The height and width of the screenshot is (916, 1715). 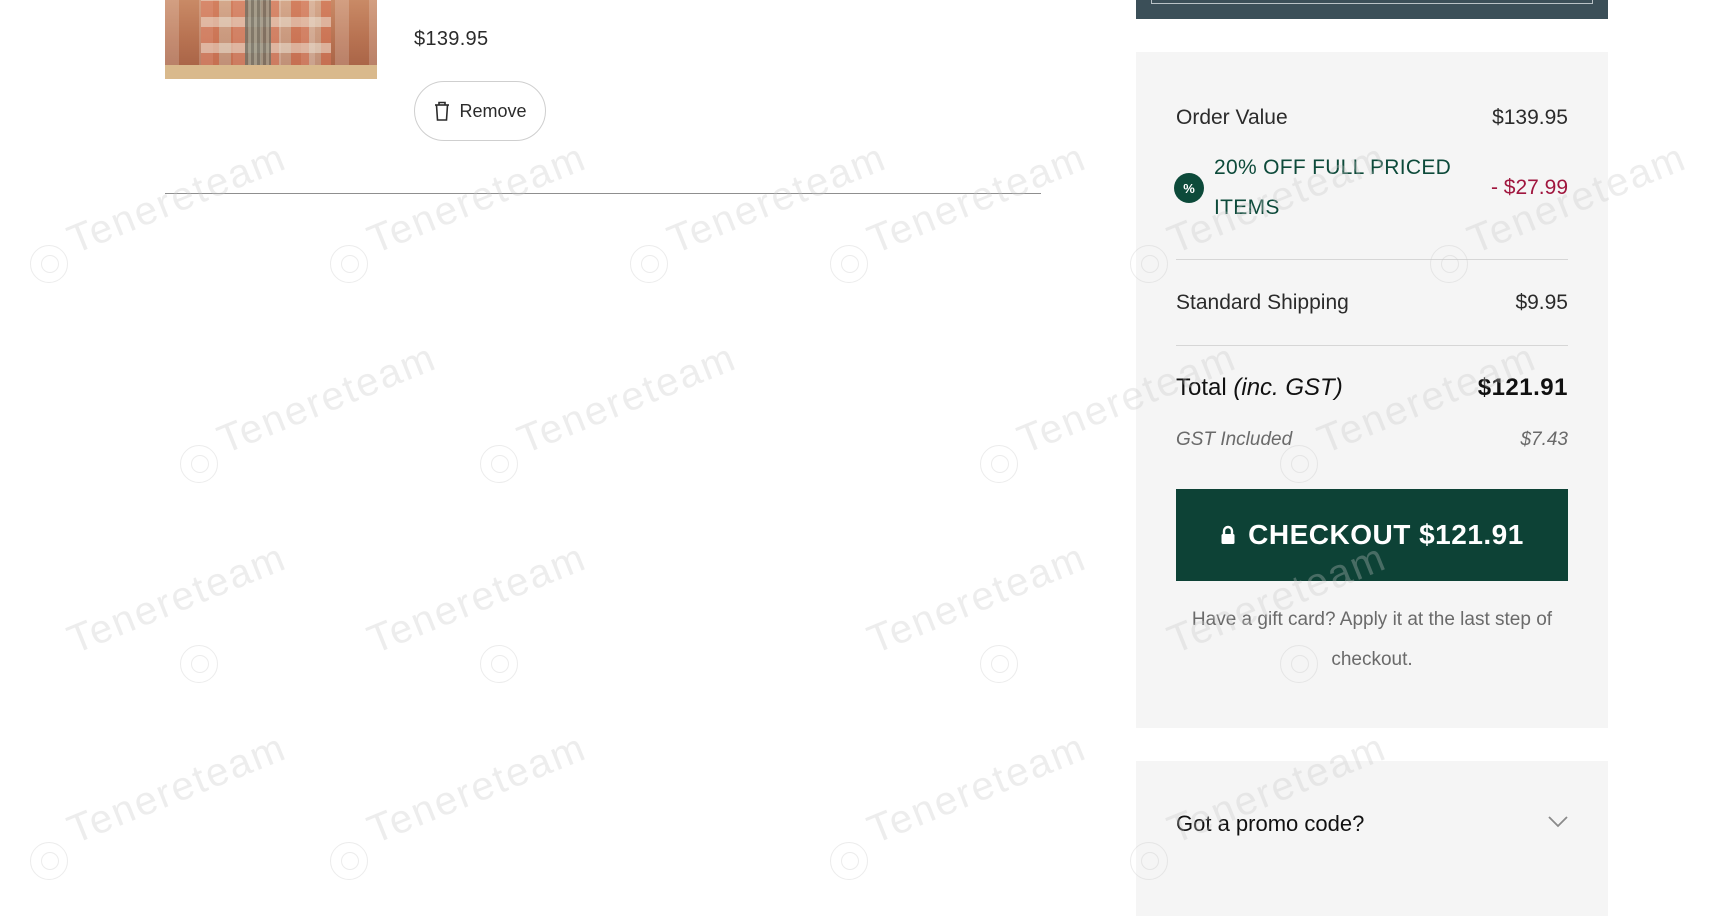 I want to click on discount-row: % 20% OFF FULL PRICED ITEMS - $27.99, so click(x=1372, y=187).